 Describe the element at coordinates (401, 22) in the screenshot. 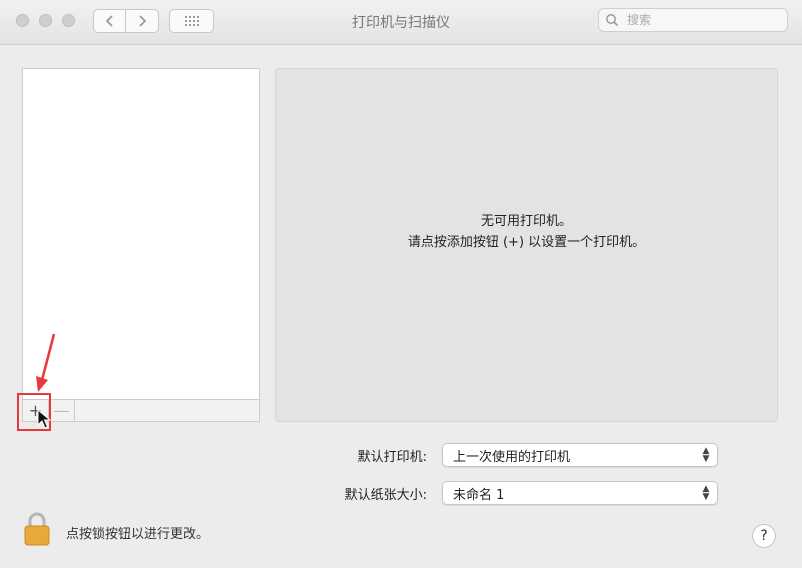

I see `title-bar: 打印机与扫描仪` at that location.